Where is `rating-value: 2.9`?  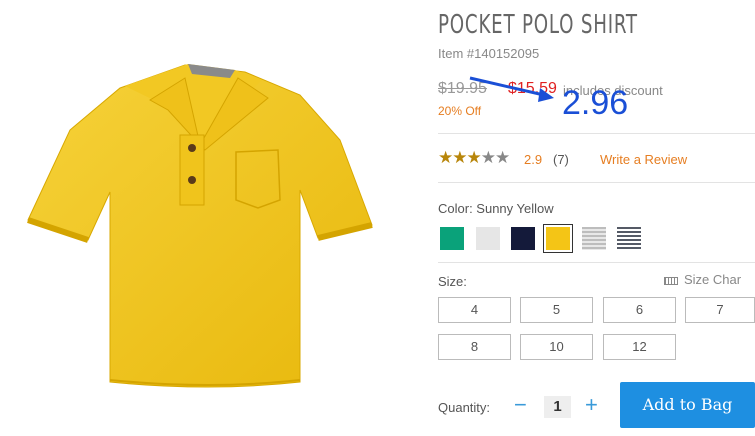
rating-value: 2.9 is located at coordinates (533, 159).